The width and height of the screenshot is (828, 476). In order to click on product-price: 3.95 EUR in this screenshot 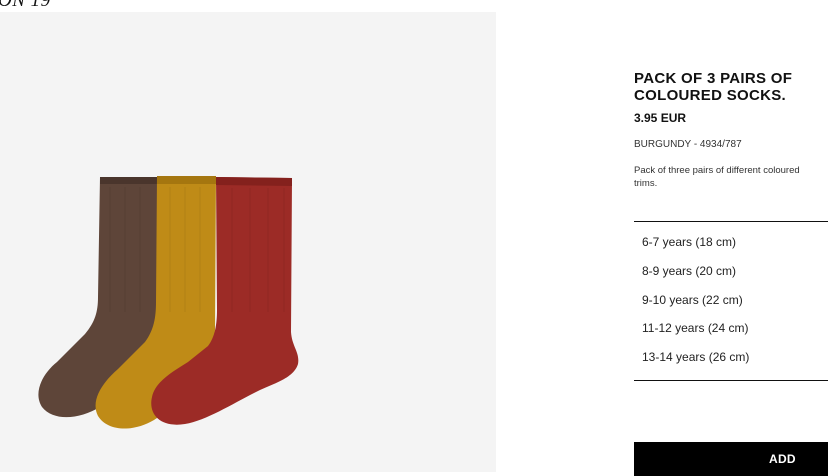, I will do `click(660, 118)`.